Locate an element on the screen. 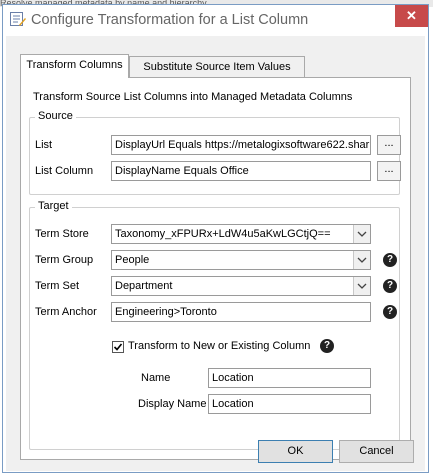  term-group-help-icon: ? is located at coordinates (390, 260).